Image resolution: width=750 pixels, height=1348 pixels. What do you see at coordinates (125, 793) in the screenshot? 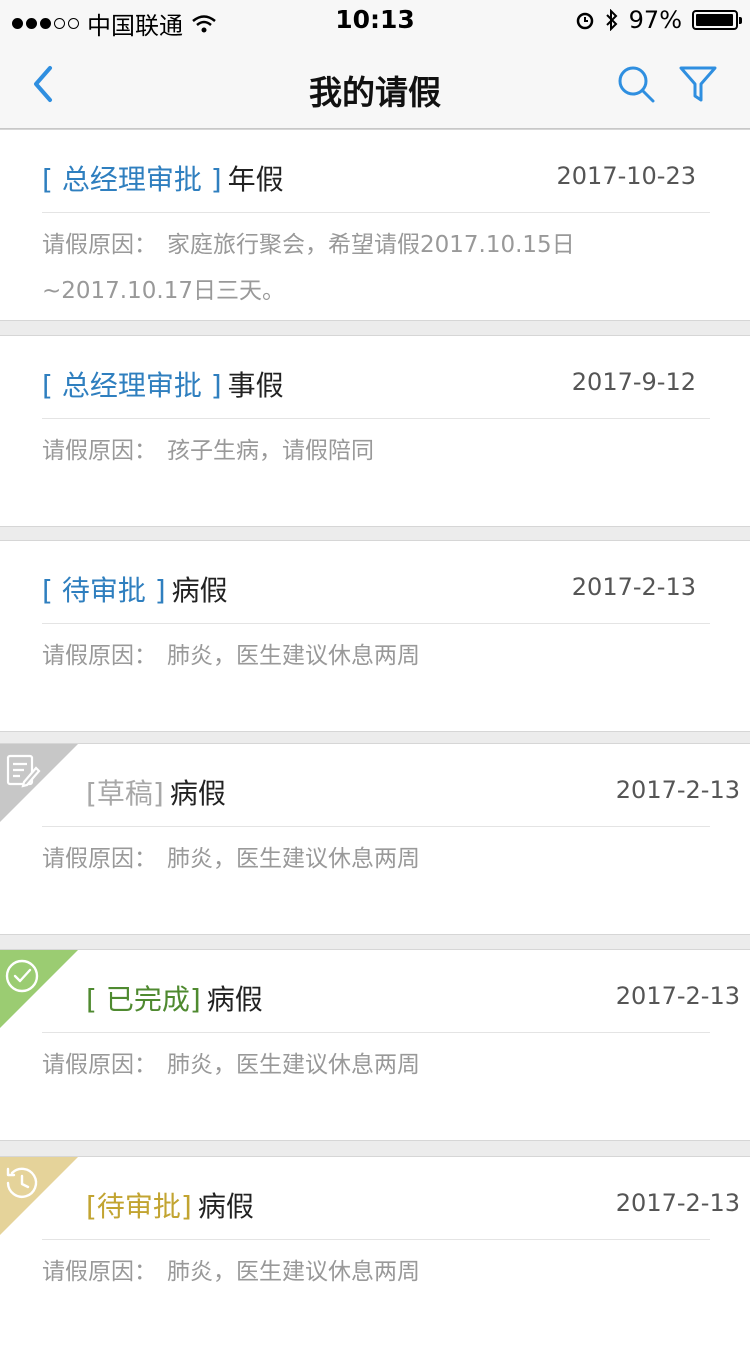
I see `status-label: [草稿]` at bounding box center [125, 793].